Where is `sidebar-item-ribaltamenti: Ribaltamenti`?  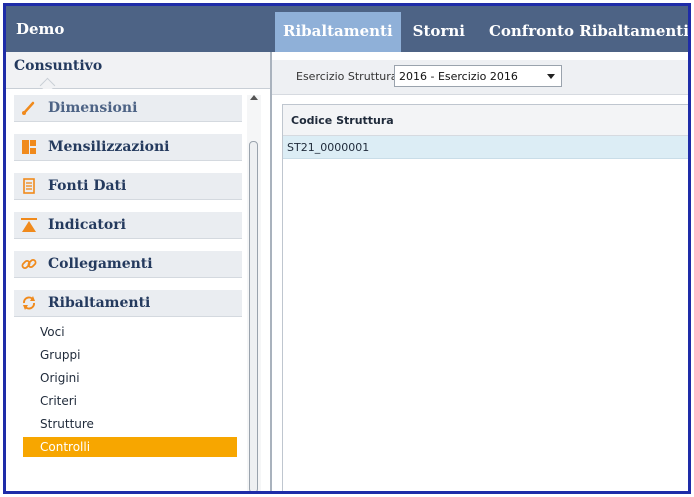
sidebar-item-ribaltamenti: Ribaltamenti is located at coordinates (128, 303).